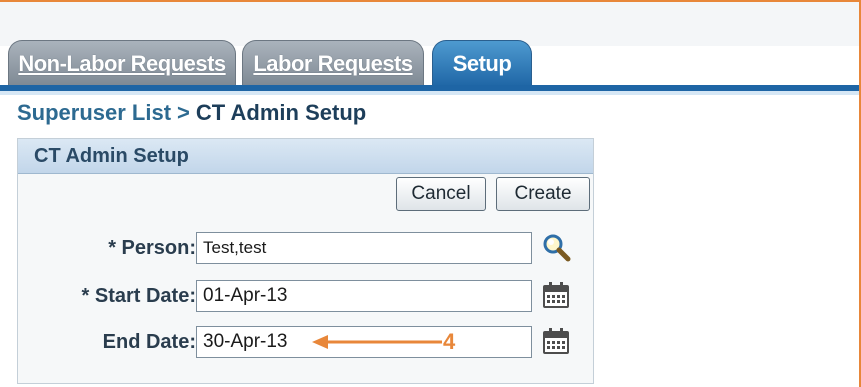 This screenshot has width=861, height=387. I want to click on breadcrumb-current: CT Admin Setup, so click(281, 112).